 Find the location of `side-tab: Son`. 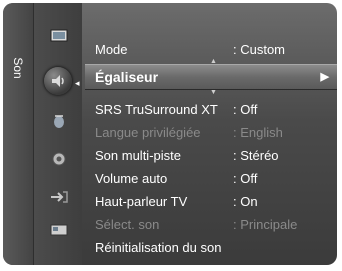

side-tab: Son is located at coordinates (18, 134).